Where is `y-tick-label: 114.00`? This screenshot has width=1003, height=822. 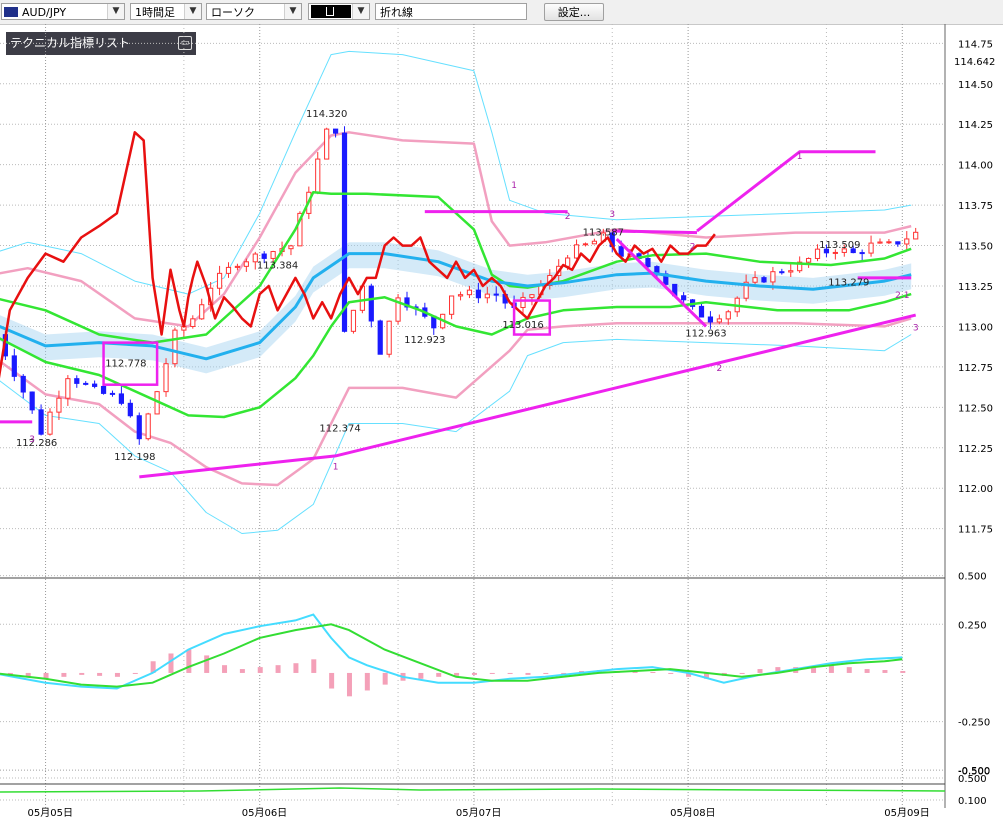 y-tick-label: 114.00 is located at coordinates (975, 166).